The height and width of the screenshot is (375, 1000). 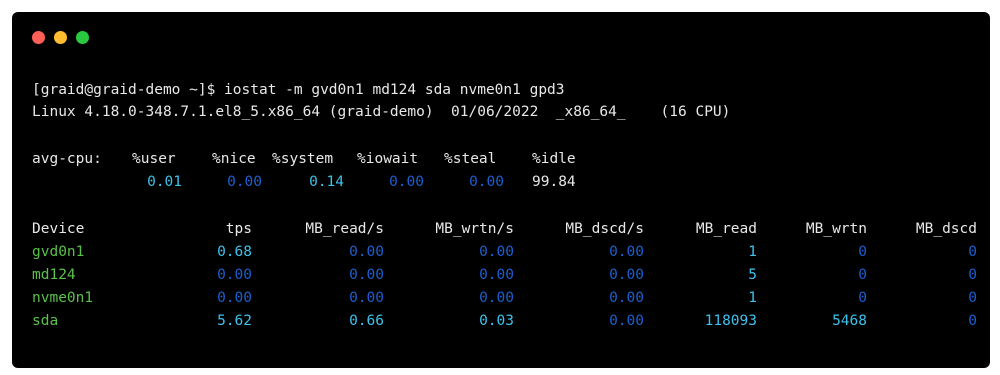 What do you see at coordinates (164, 182) in the screenshot?
I see `cpu-value-user: 0.01` at bounding box center [164, 182].